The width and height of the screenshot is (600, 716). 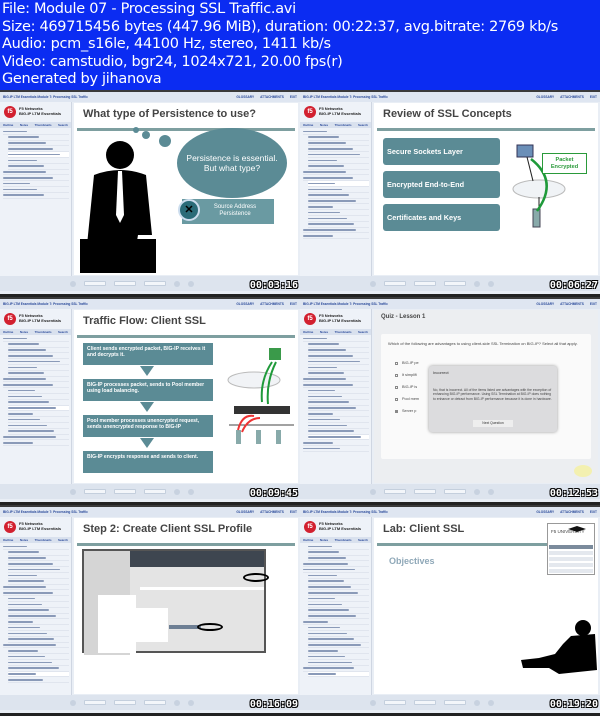 I want to click on submit-button-highlight, so click(x=583, y=471).